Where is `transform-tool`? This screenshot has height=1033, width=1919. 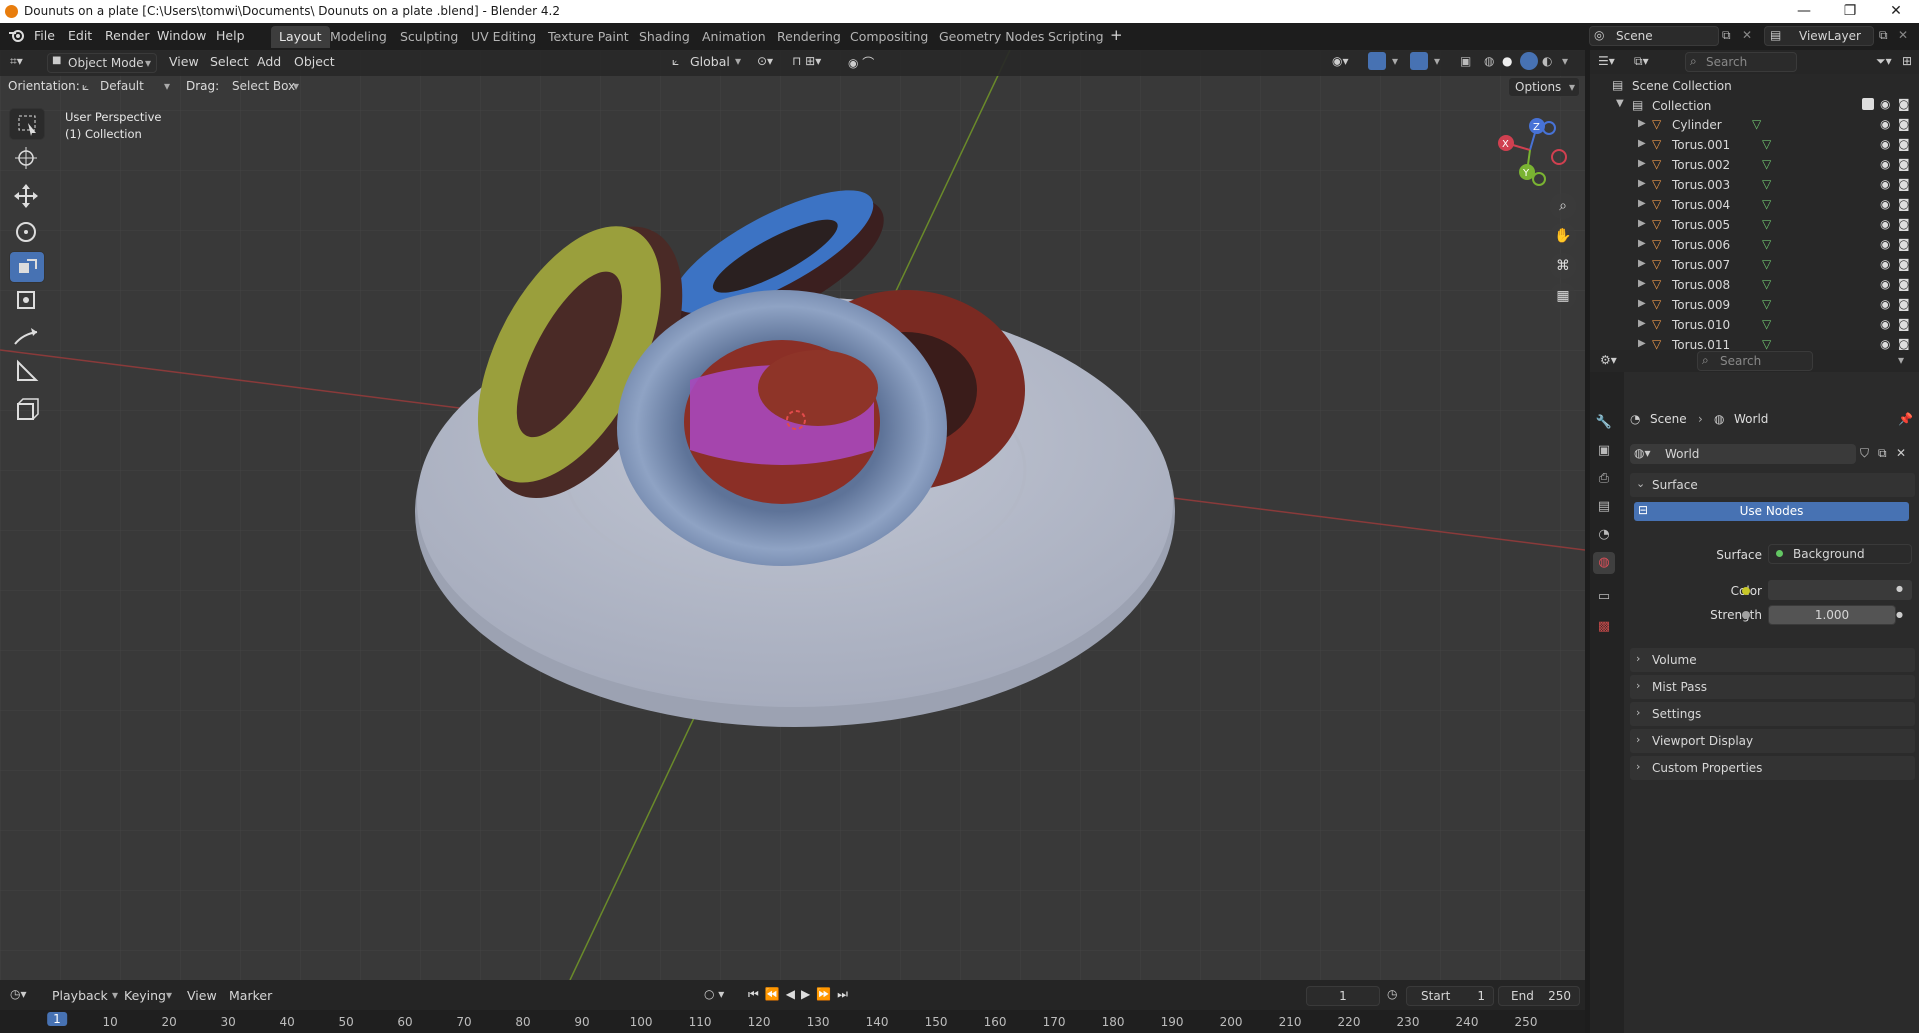
transform-tool is located at coordinates (27, 301).